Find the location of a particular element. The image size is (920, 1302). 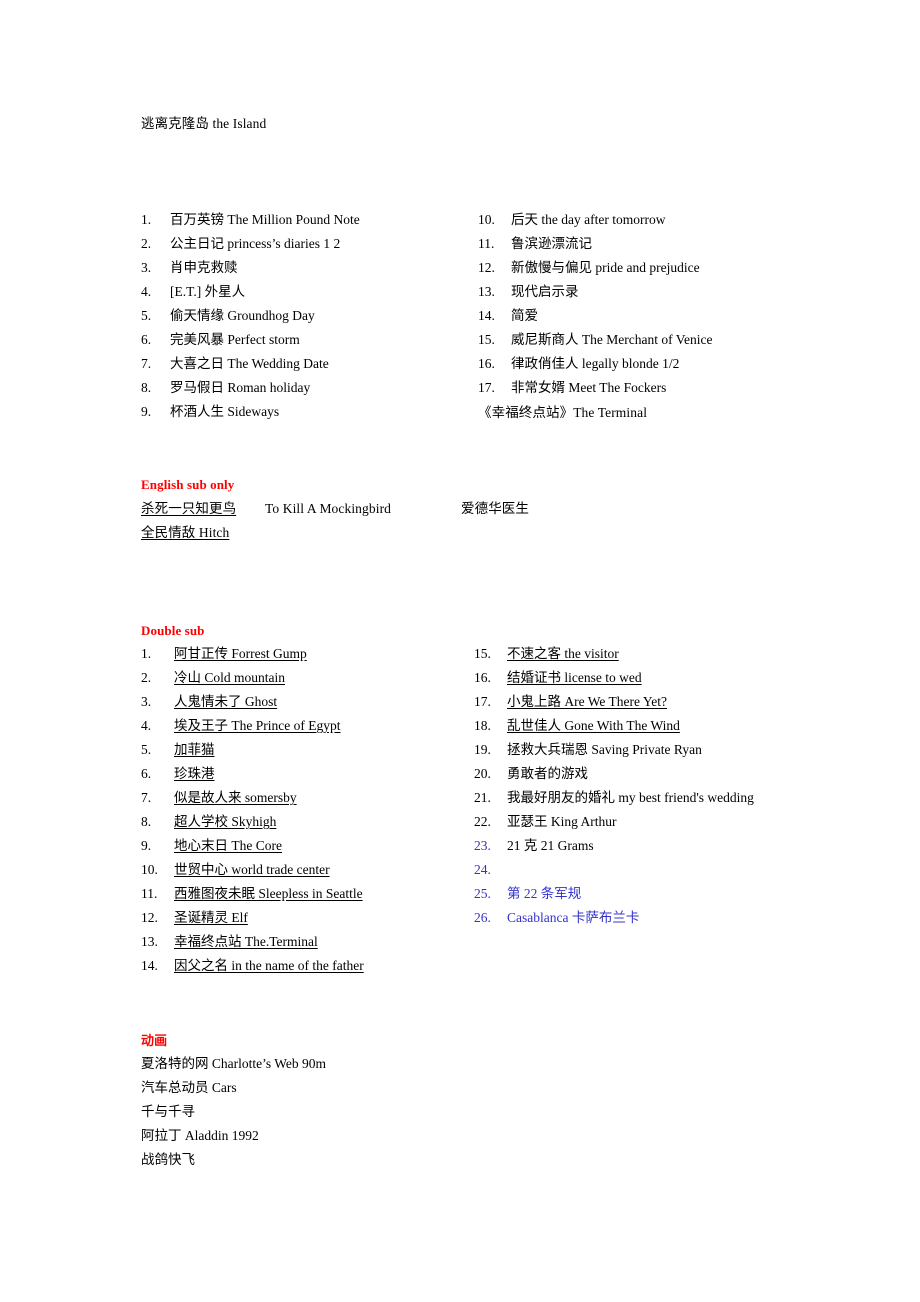

list-item-label: 夏洛特的网 Charlotte’s Web 90m is located at coordinates (234, 1063).